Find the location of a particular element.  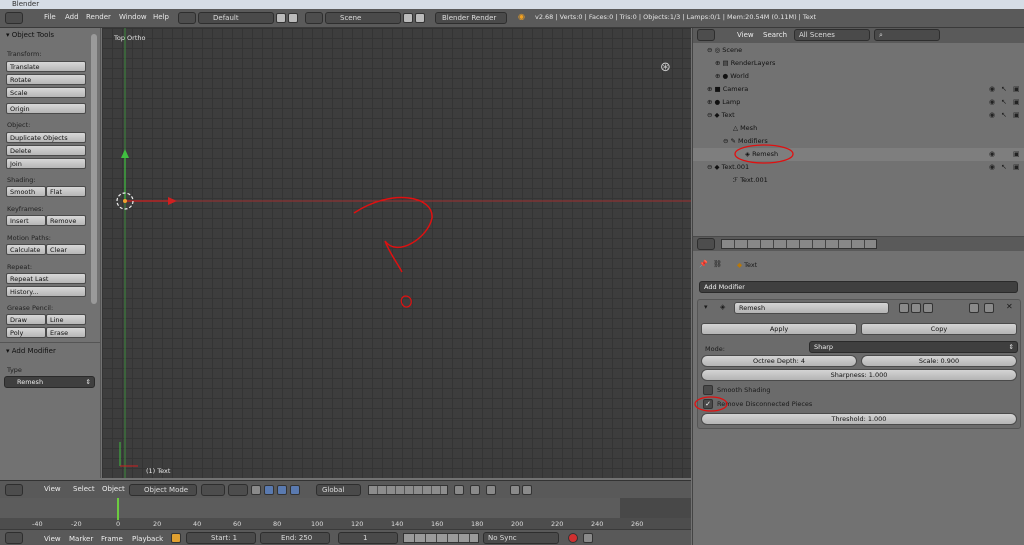

orientation-select: Global is located at coordinates (338, 490).